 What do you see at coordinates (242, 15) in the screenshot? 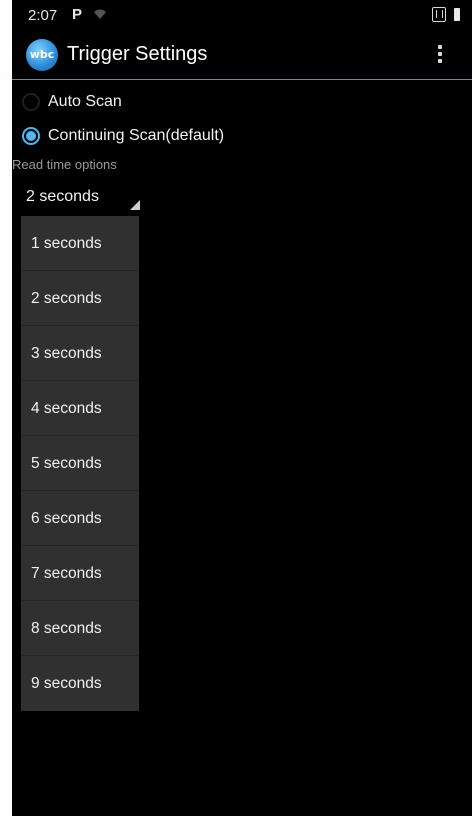
I see `status-bar: 2:07 P` at bounding box center [242, 15].